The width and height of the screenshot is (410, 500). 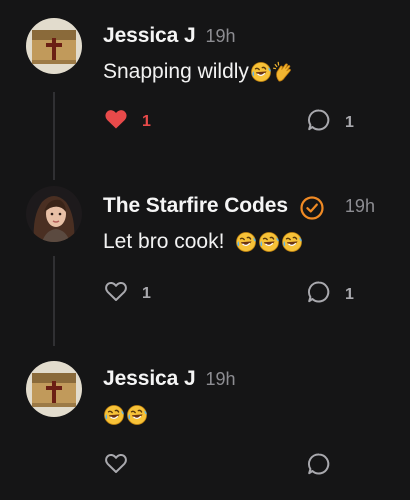 I want to click on verified-check-icon, so click(x=312, y=208).